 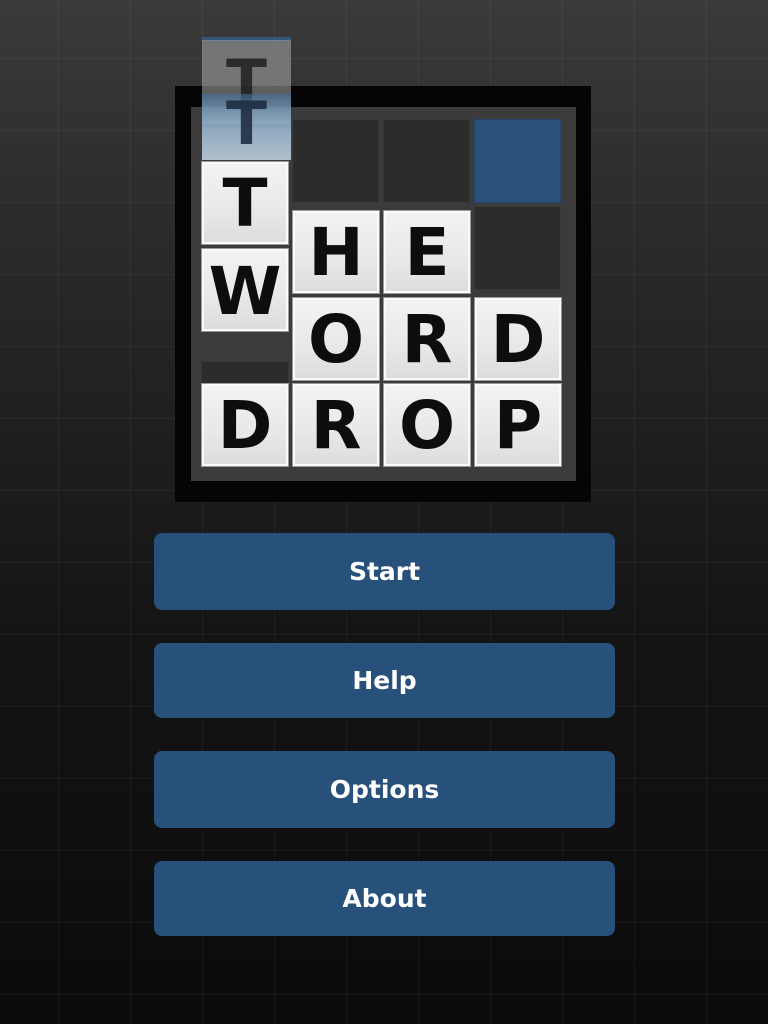 I want to click on letter-tile: W, so click(x=245, y=290).